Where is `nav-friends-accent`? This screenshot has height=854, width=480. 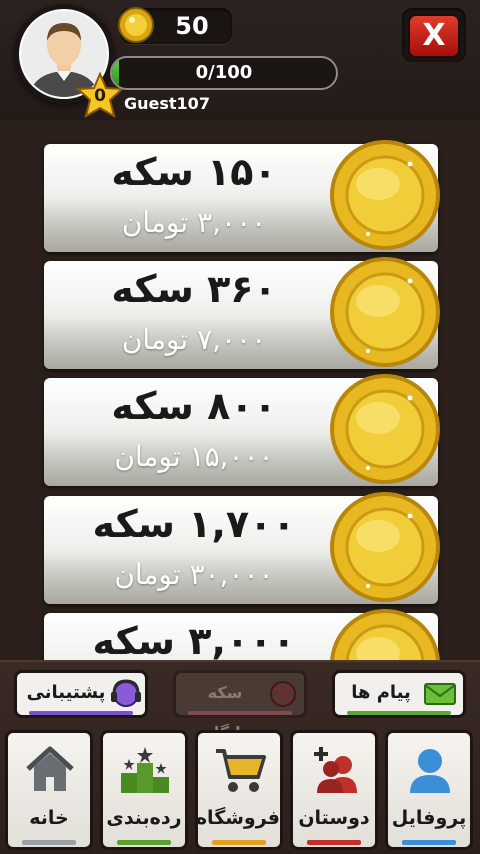 nav-friends-accent is located at coordinates (334, 842).